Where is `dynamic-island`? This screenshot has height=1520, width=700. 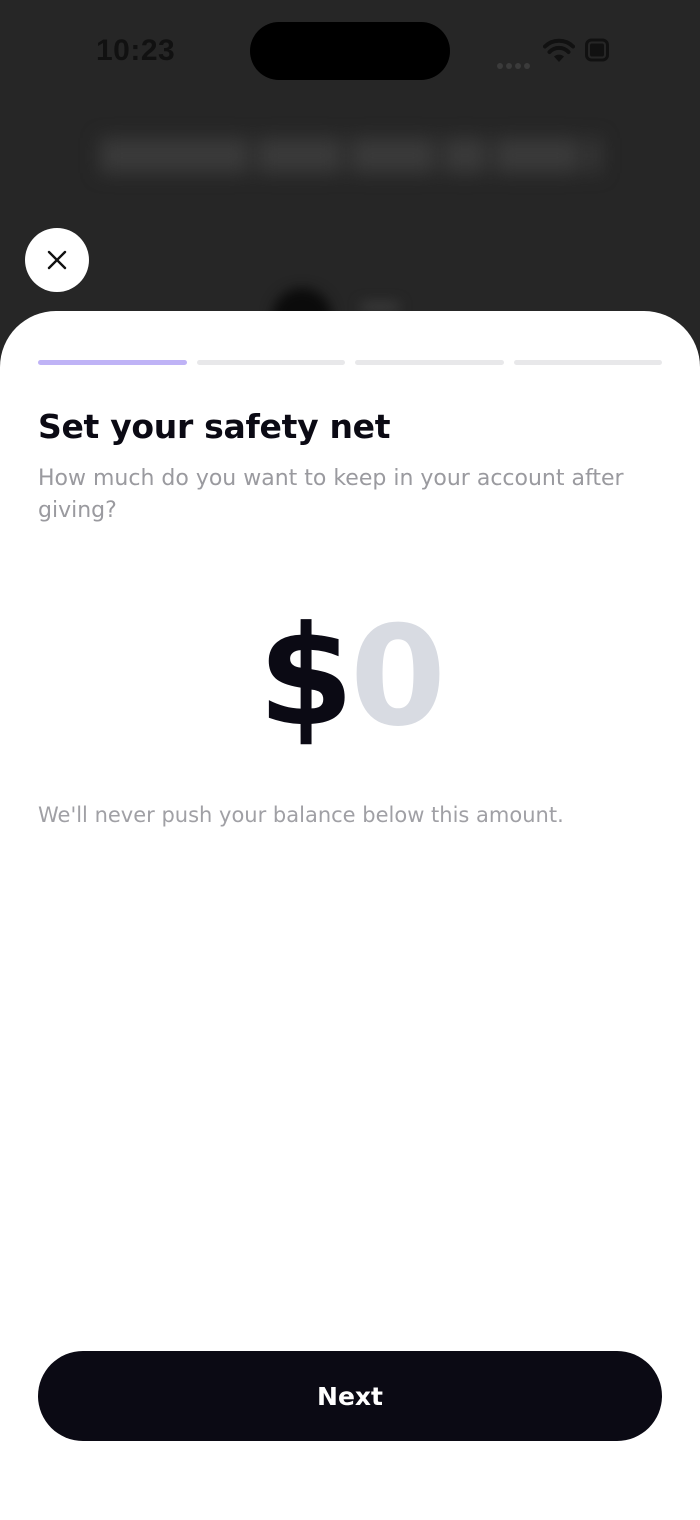 dynamic-island is located at coordinates (350, 51).